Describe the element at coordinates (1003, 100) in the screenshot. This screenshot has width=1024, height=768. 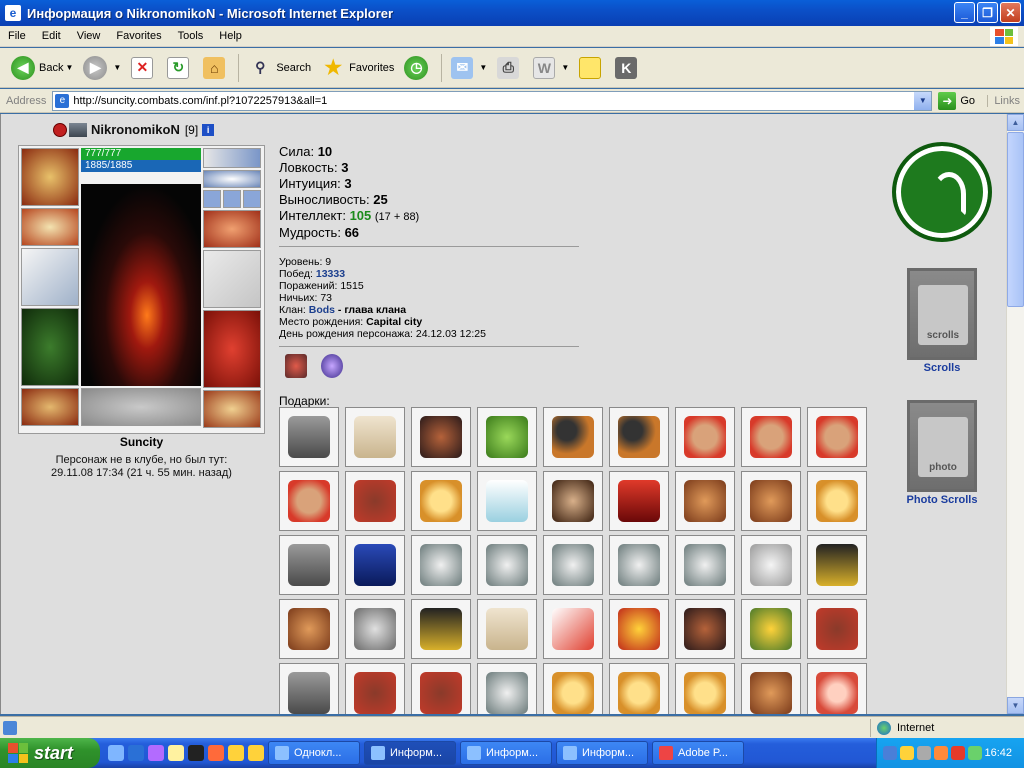
I see `links-button: Links` at that location.